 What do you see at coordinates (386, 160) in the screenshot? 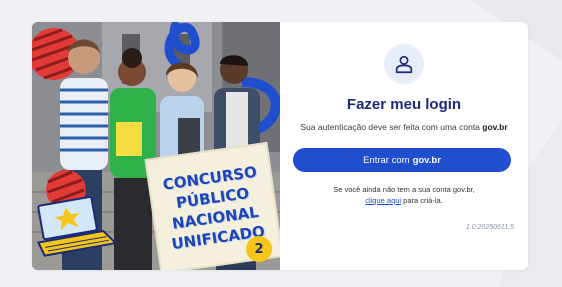
I see `login-button-label: Entrar com` at bounding box center [386, 160].